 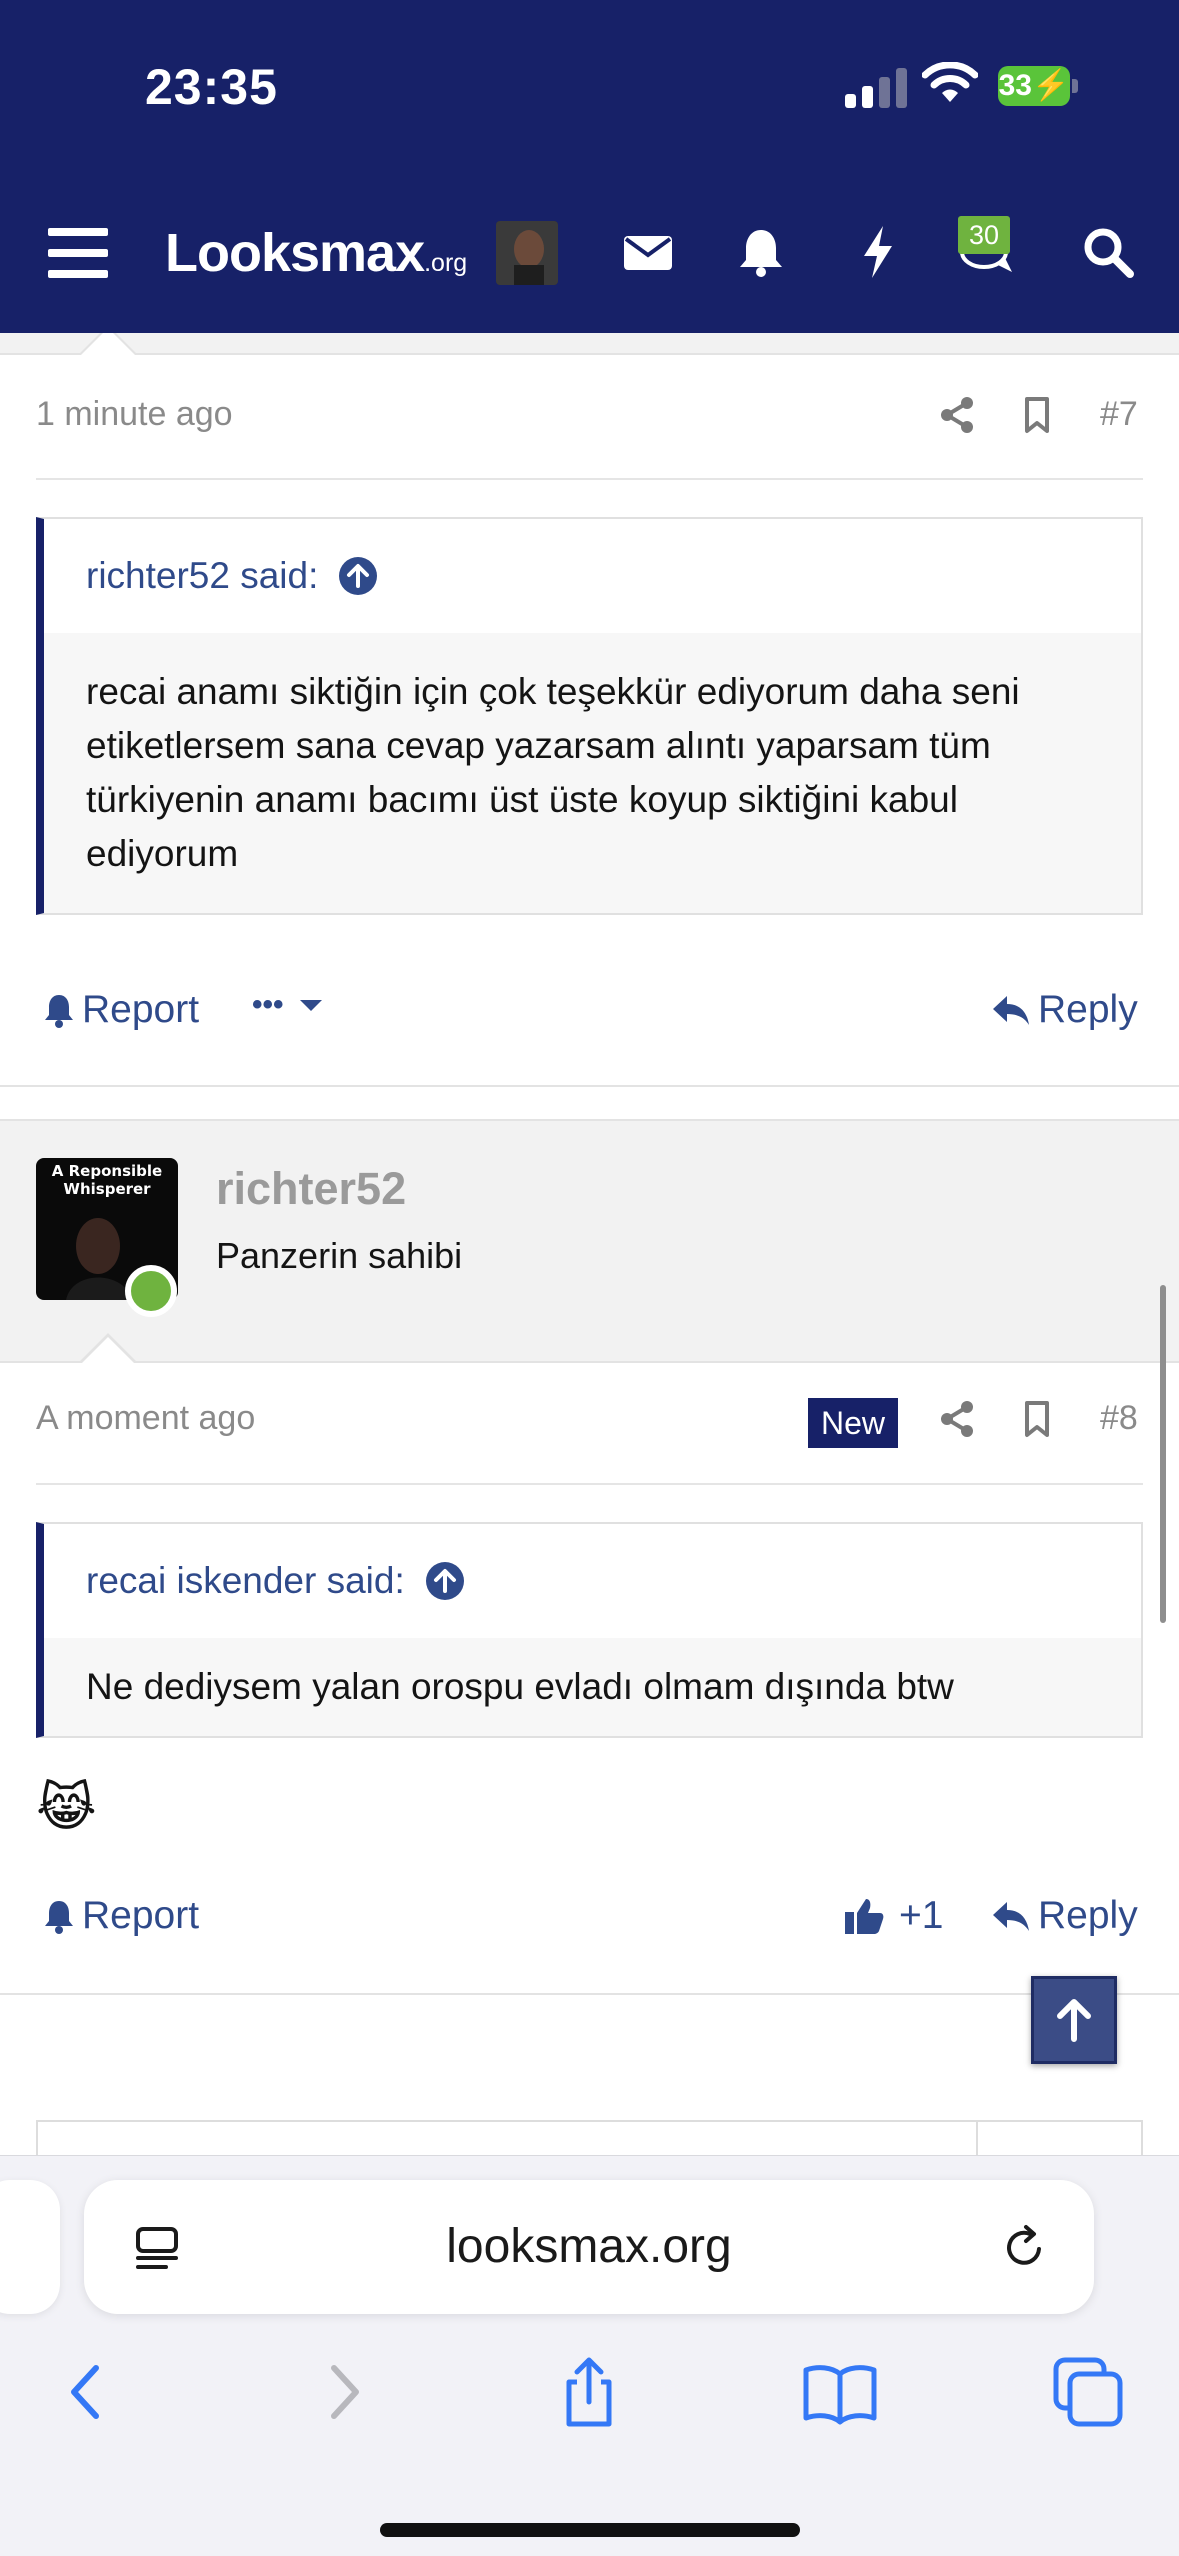 What do you see at coordinates (134, 414) in the screenshot?
I see `post-time: 1 minute ago` at bounding box center [134, 414].